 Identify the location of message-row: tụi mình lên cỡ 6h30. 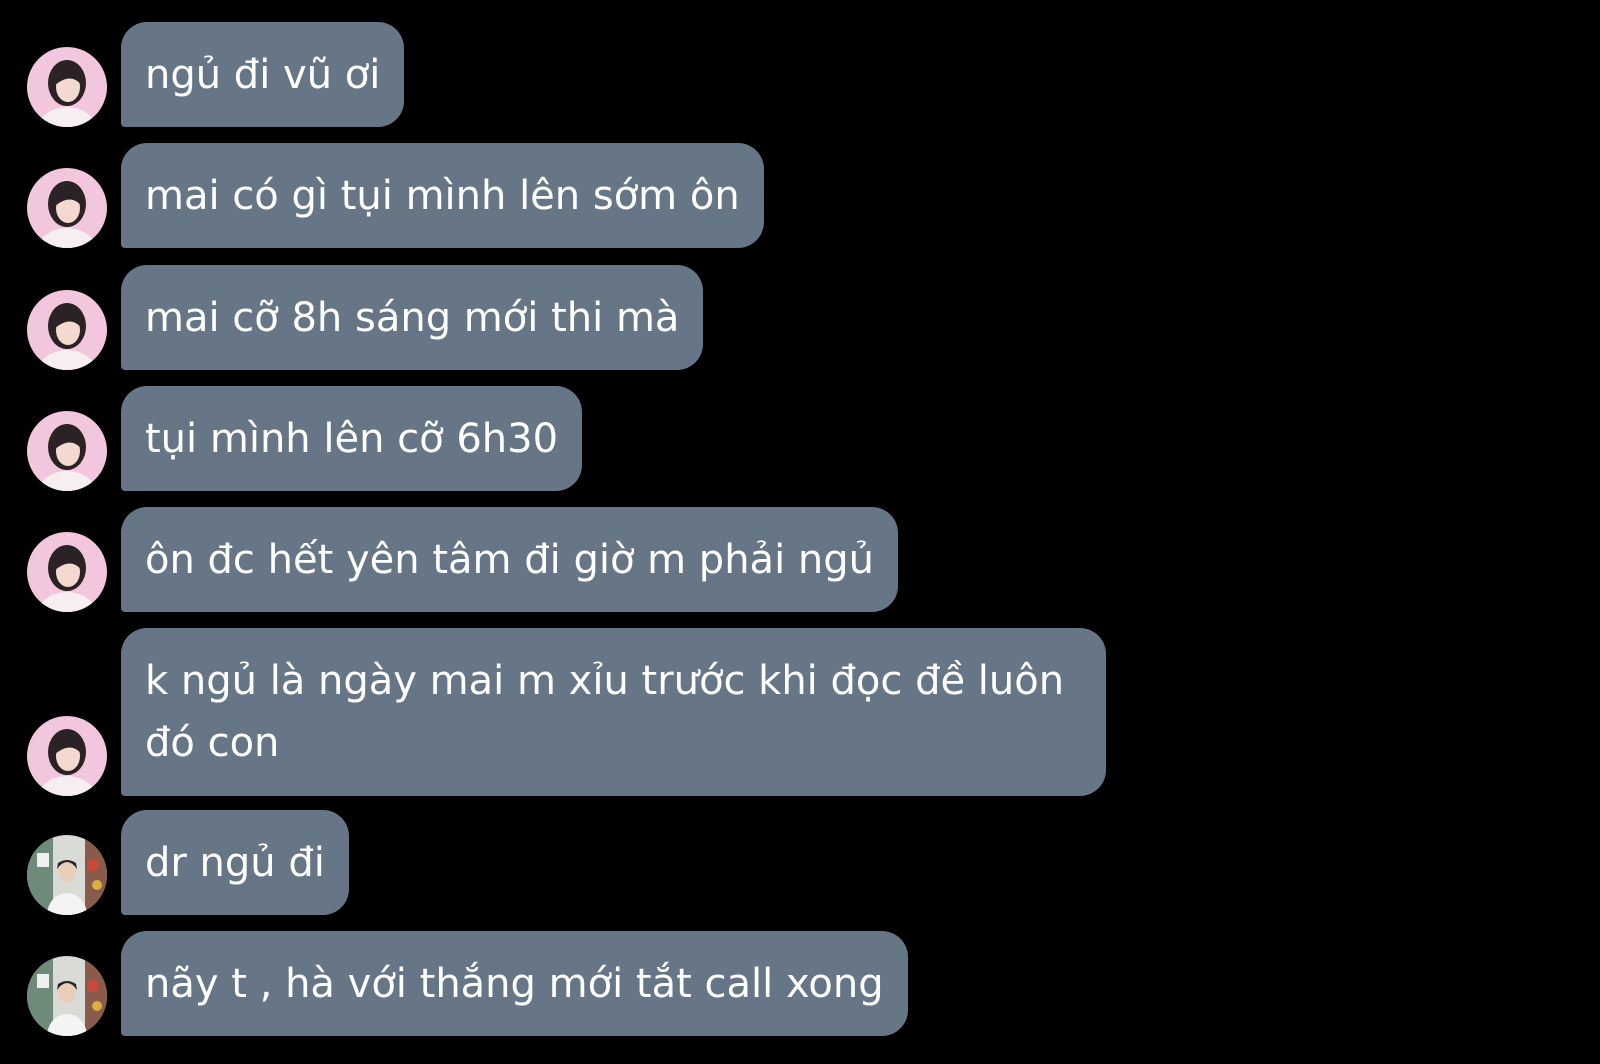
(305, 438).